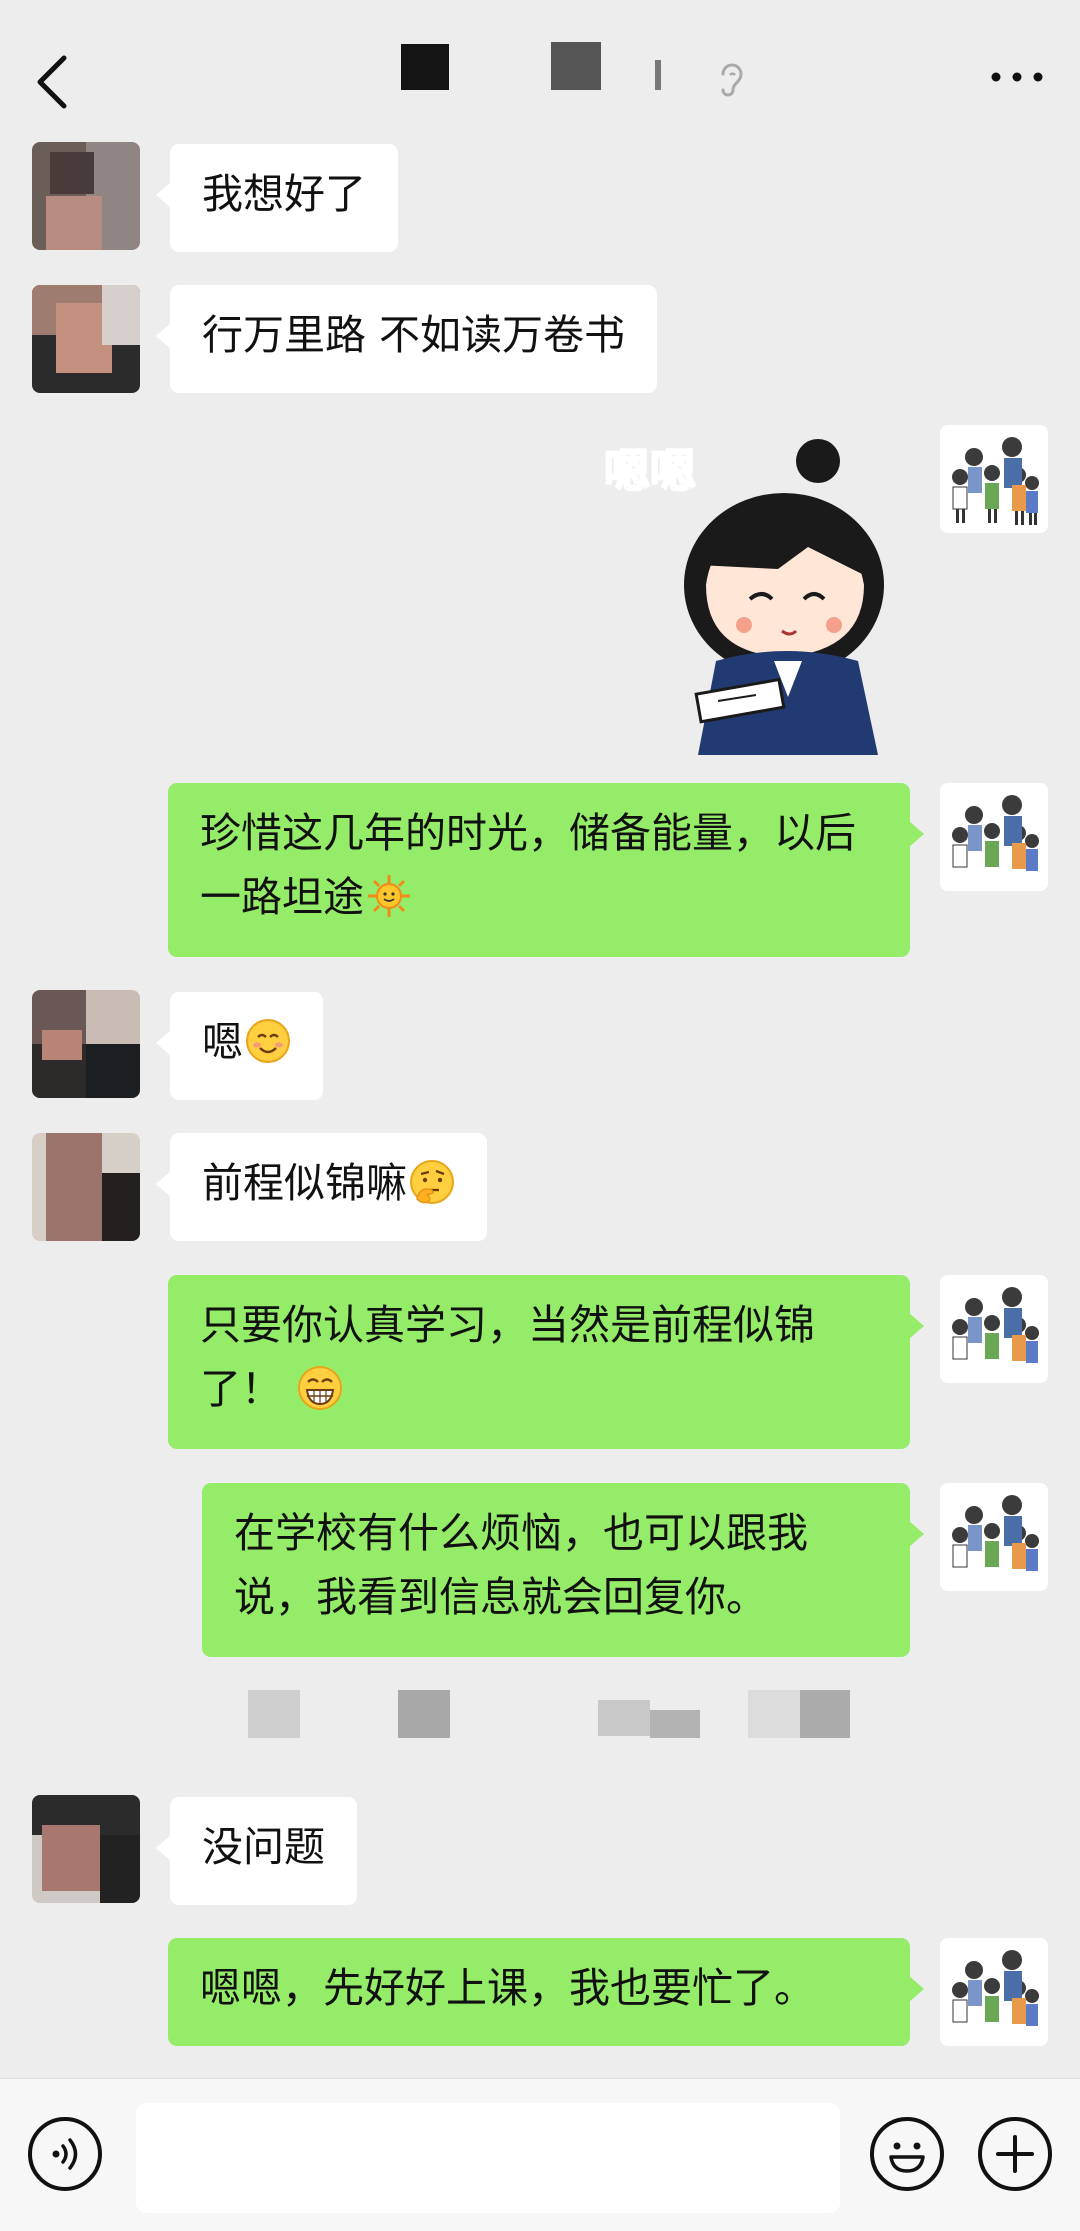  I want to click on more-dots-icon, so click(1017, 77).